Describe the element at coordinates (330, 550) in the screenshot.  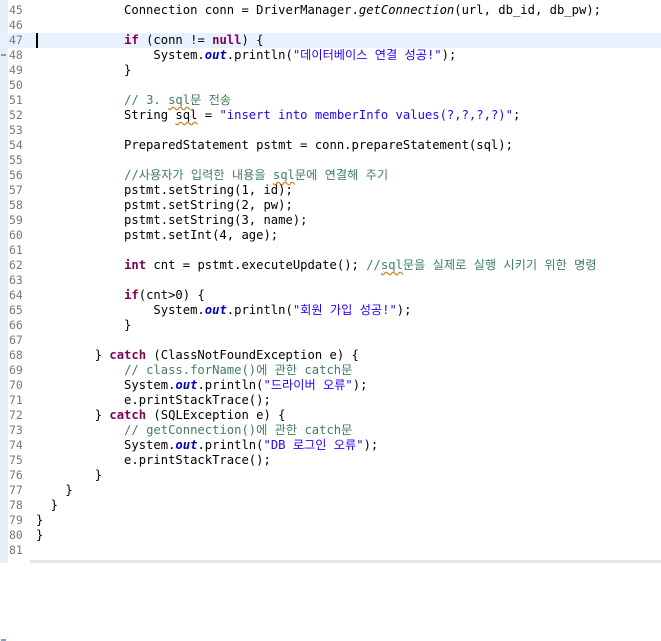
I see `code-line: 81` at that location.